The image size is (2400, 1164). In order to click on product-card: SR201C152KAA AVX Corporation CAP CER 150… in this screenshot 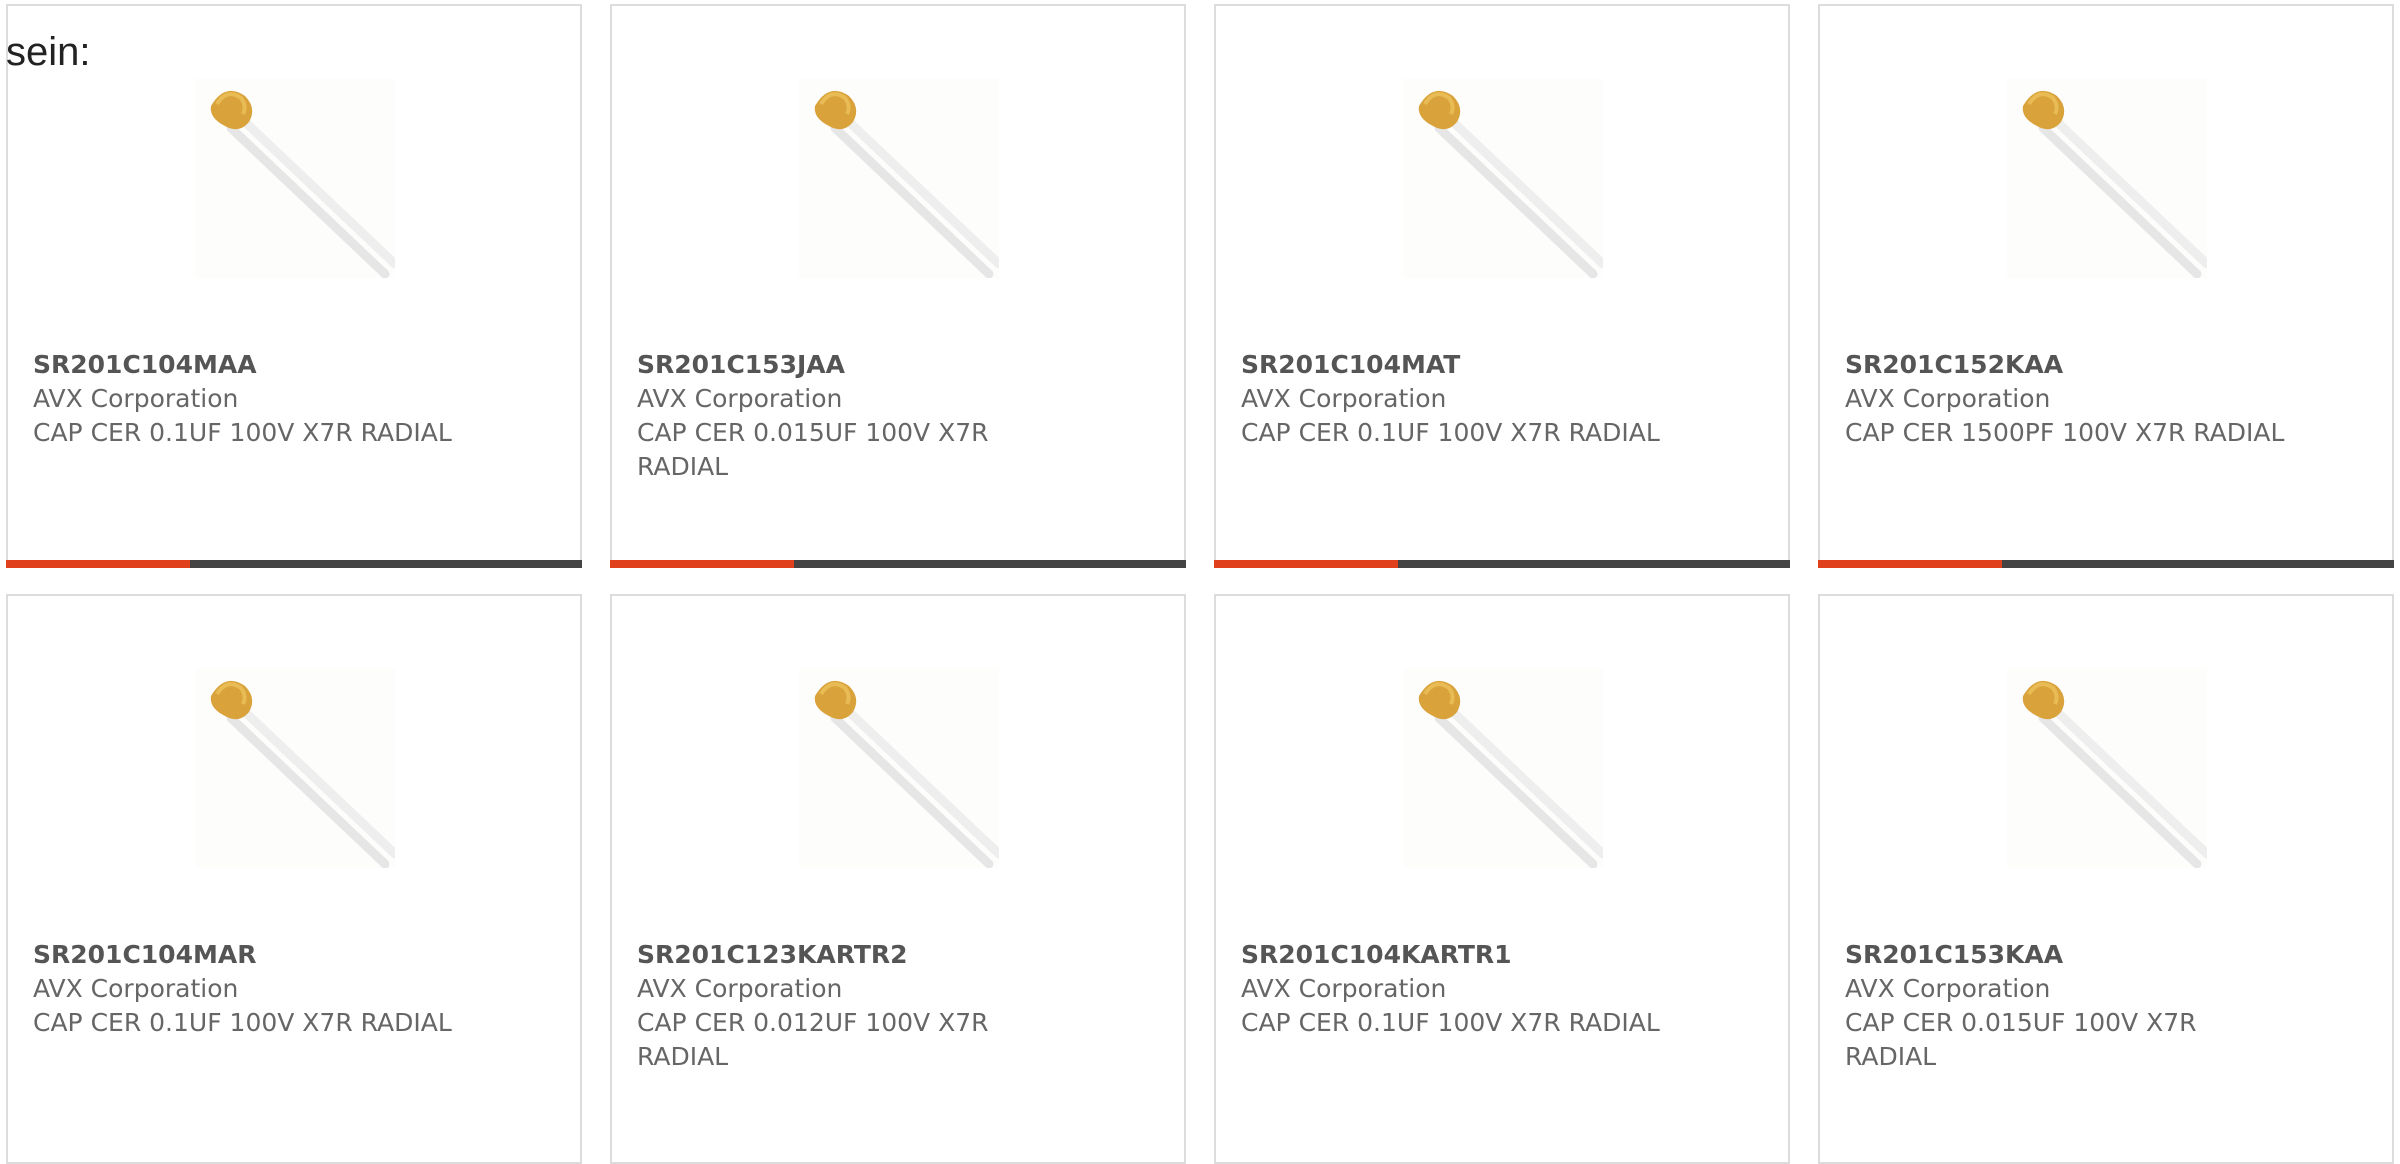, I will do `click(2106, 286)`.